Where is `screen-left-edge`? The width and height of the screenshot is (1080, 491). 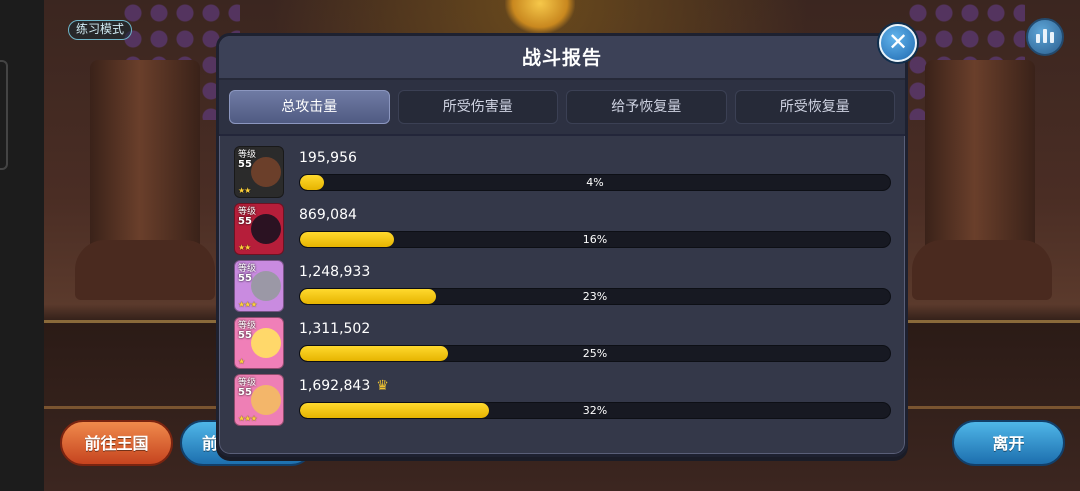 screen-left-edge is located at coordinates (22, 245).